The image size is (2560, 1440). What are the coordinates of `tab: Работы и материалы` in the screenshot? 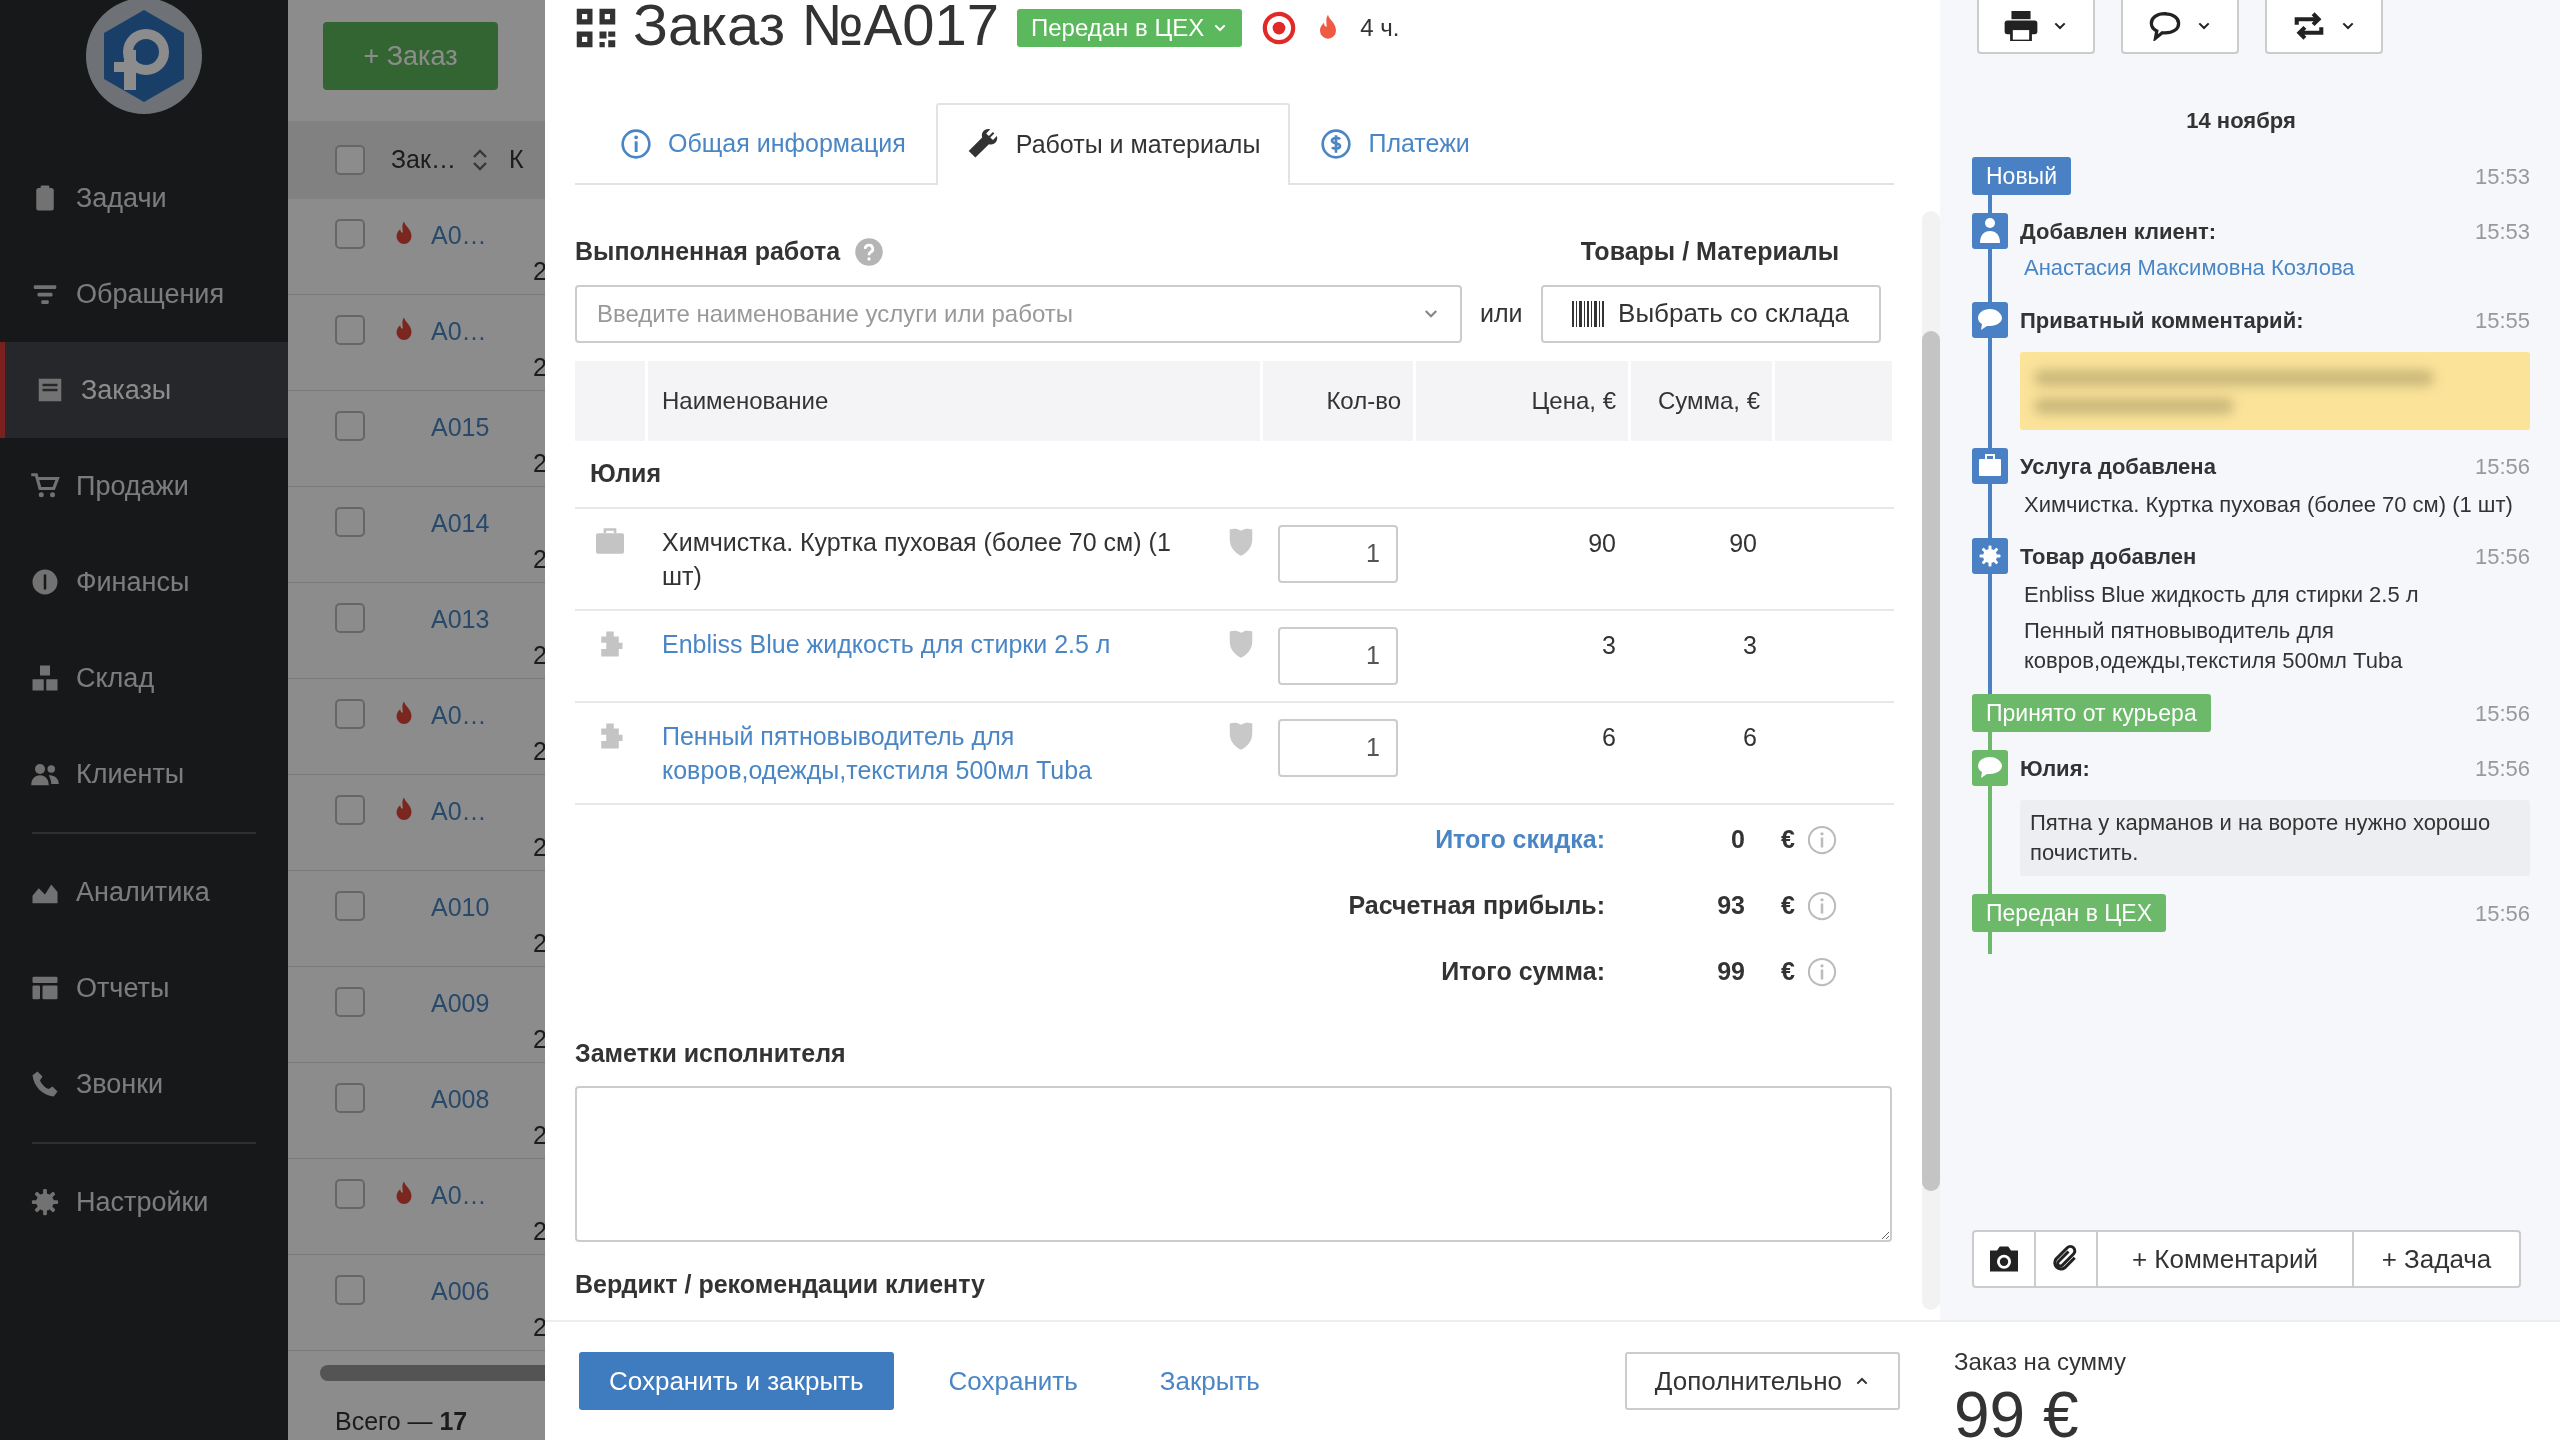 It's located at (1113, 144).